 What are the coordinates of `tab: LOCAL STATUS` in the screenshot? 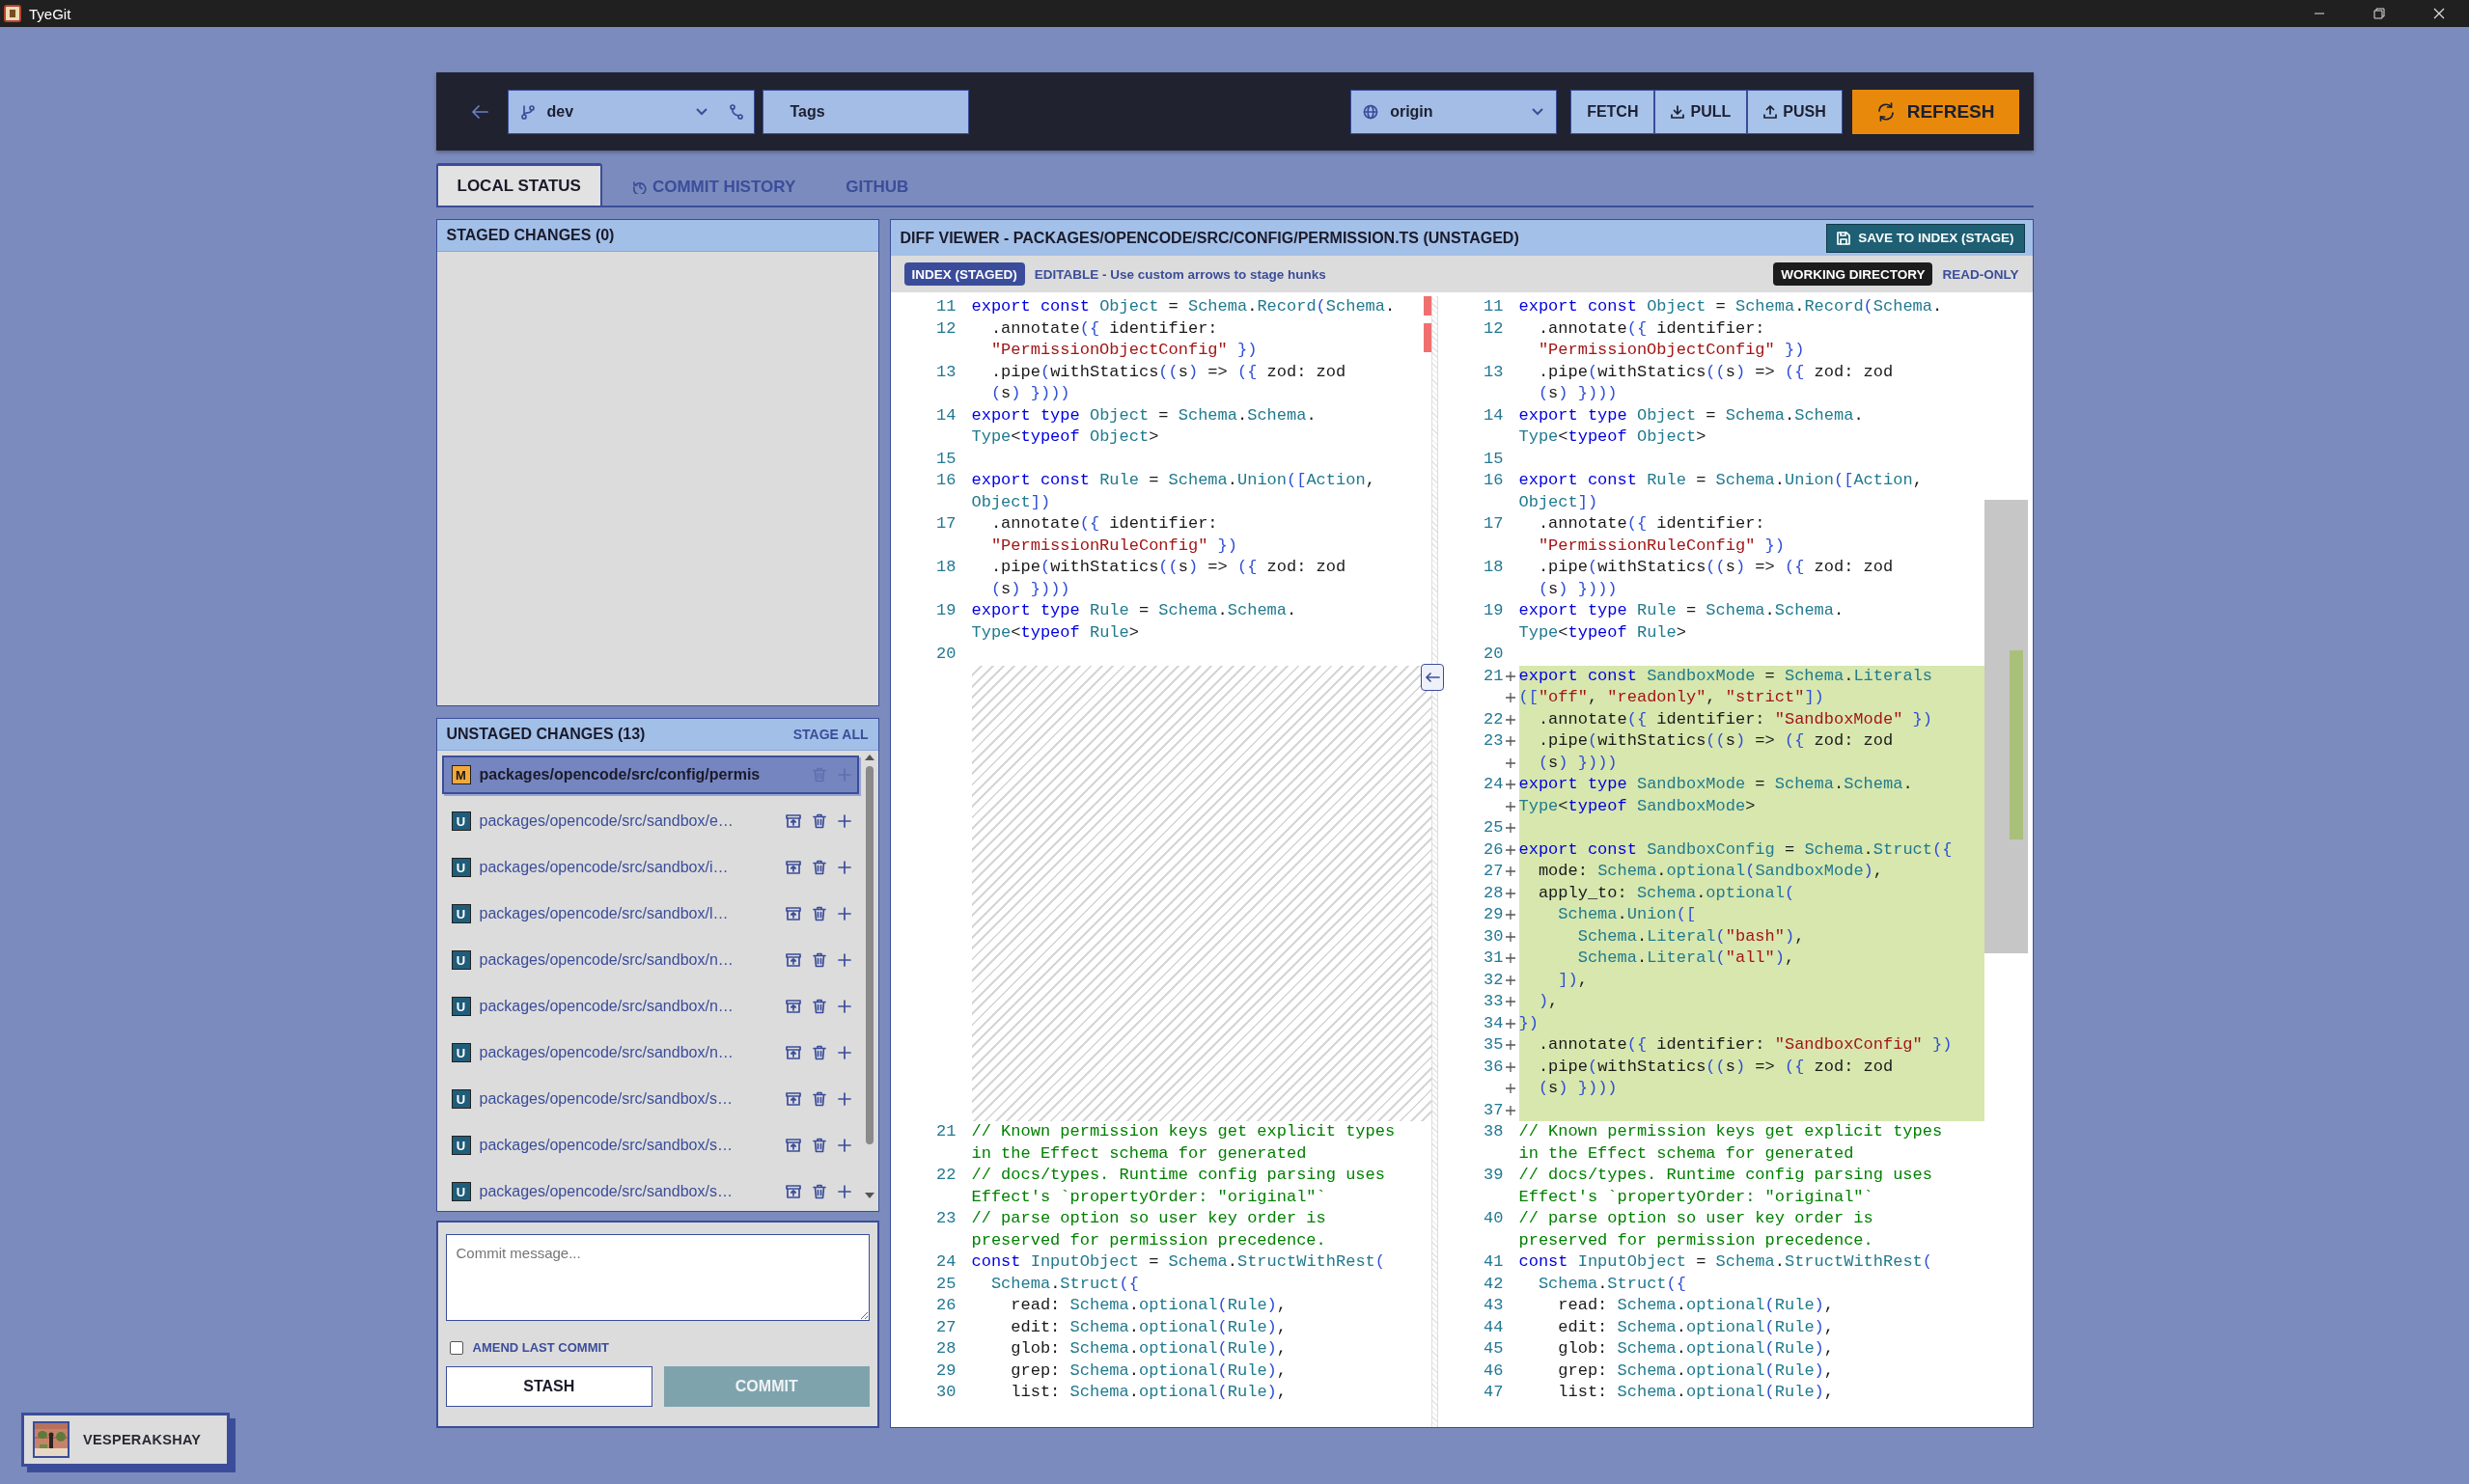 It's located at (518, 184).